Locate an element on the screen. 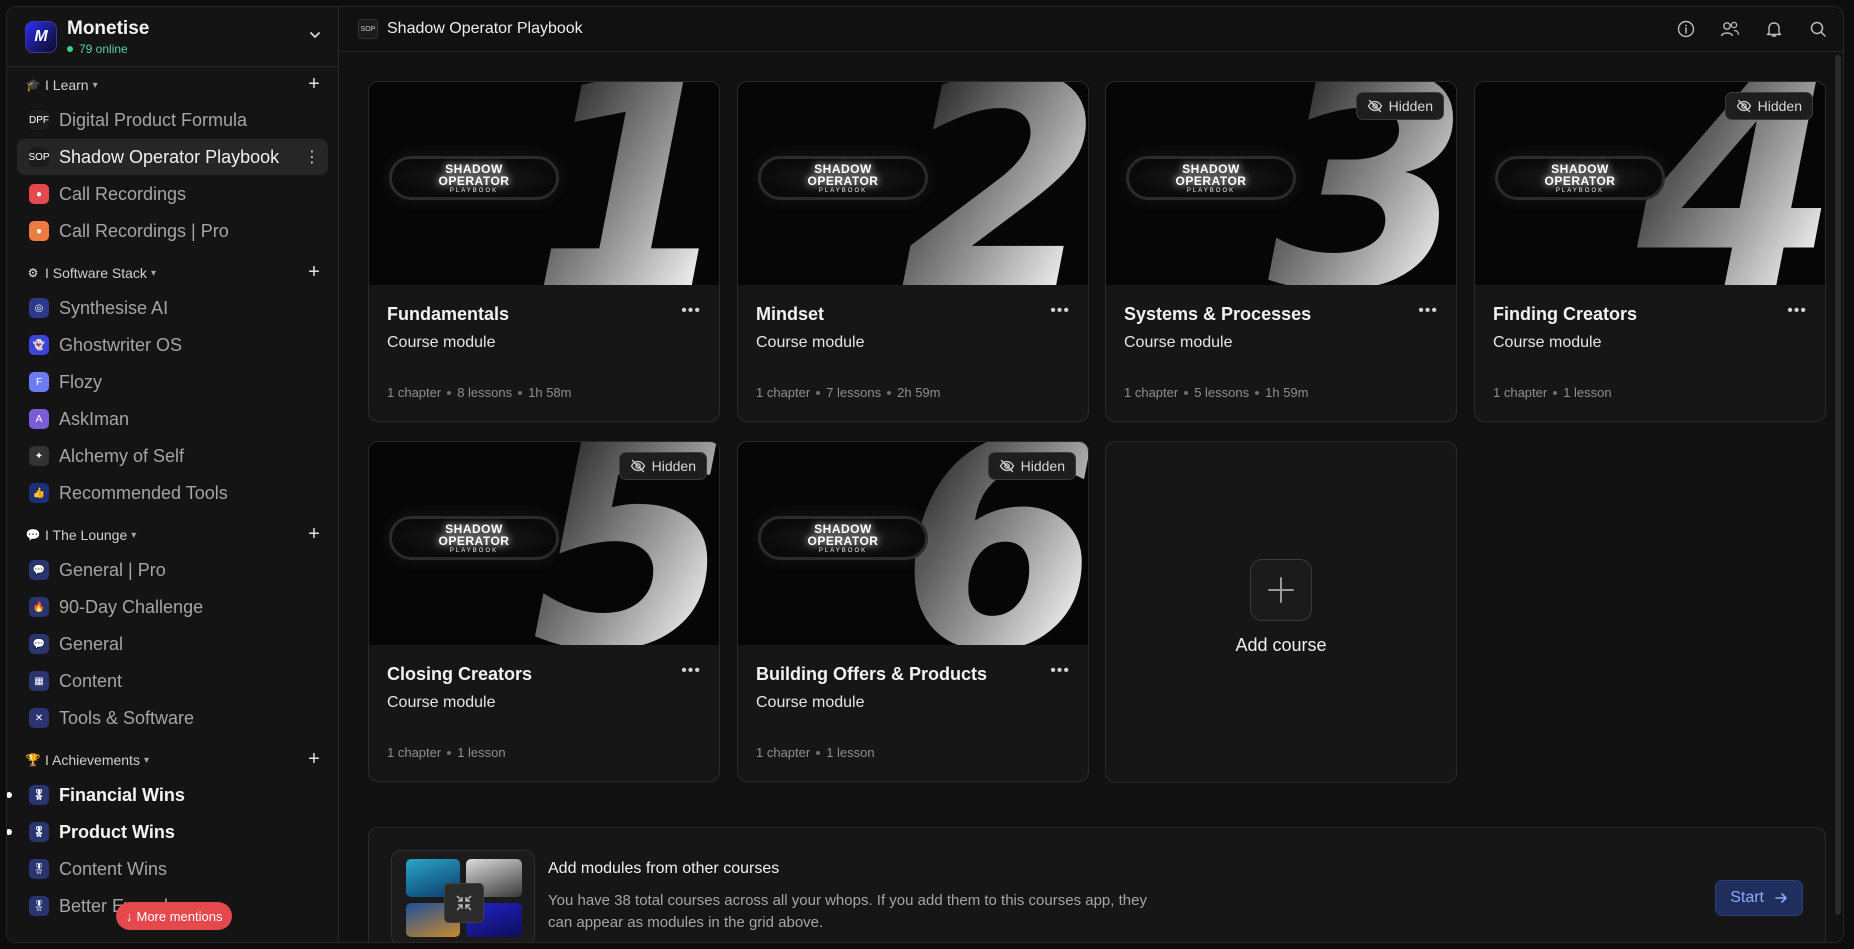  course-meta-item: 5 lessons is located at coordinates (1222, 392).